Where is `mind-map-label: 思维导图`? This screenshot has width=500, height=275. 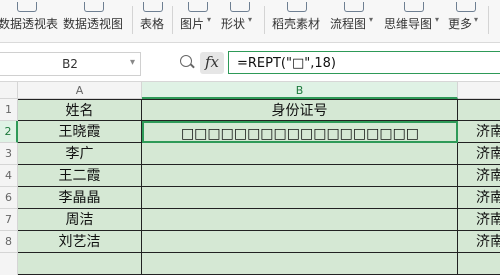 mind-map-label: 思维导图 is located at coordinates (408, 24).